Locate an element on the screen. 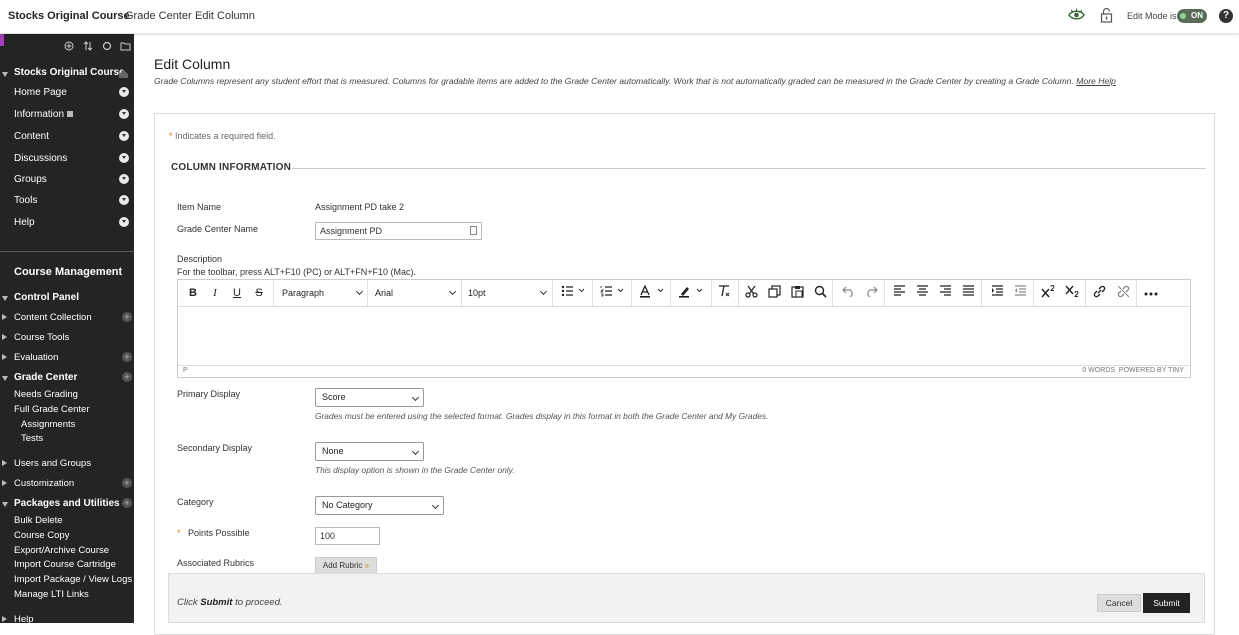  evaluation-add-icon: + is located at coordinates (127, 357).